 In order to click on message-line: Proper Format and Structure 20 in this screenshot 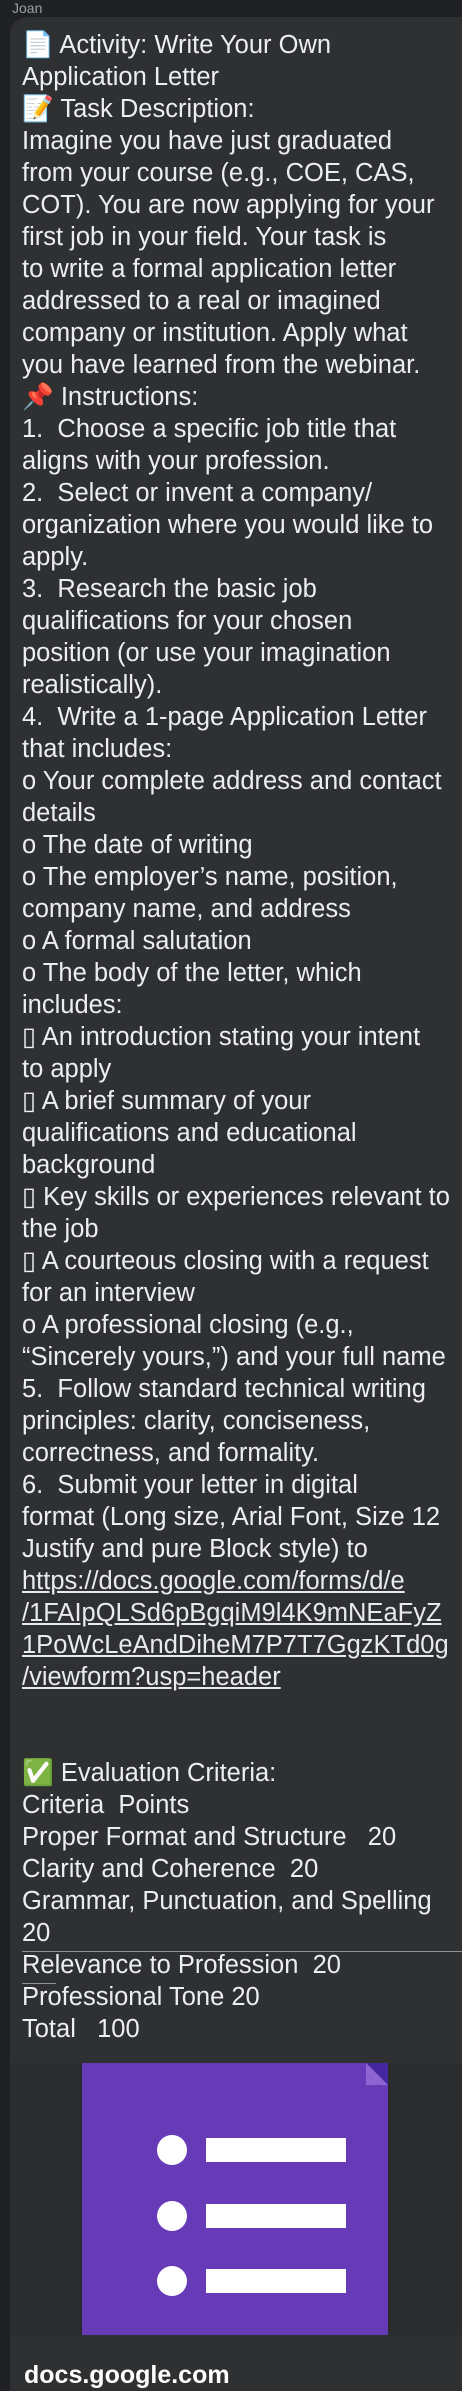, I will do `click(209, 1837)`.